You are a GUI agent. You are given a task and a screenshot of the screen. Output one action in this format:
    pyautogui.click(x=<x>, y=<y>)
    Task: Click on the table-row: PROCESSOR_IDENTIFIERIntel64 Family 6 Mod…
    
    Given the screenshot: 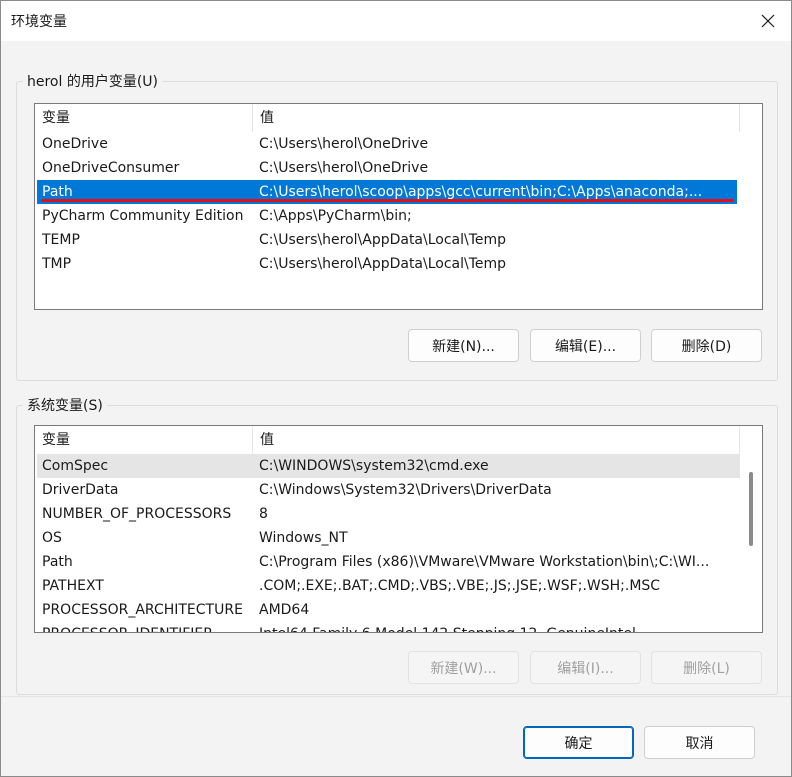 What is the action you would take?
    pyautogui.click(x=388, y=627)
    